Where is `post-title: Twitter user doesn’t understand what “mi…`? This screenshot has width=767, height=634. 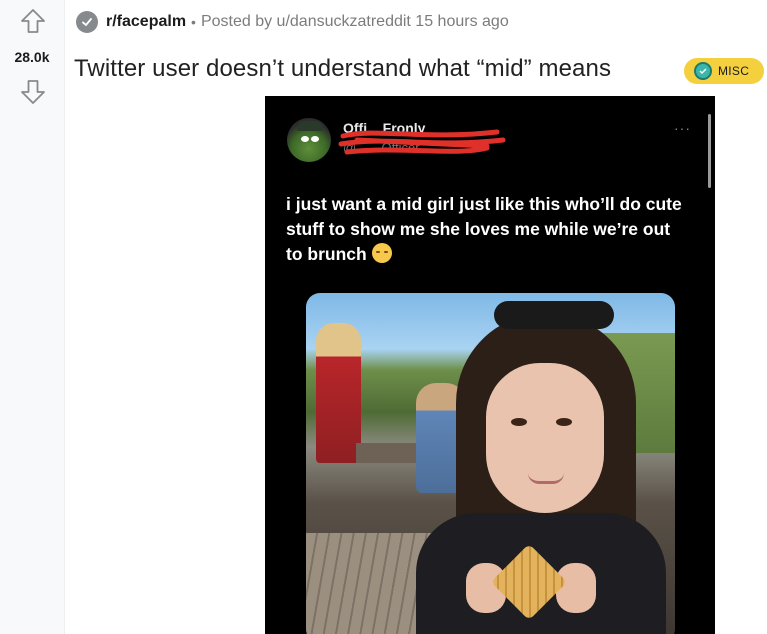
post-title: Twitter user doesn’t understand what “mi… is located at coordinates (342, 69).